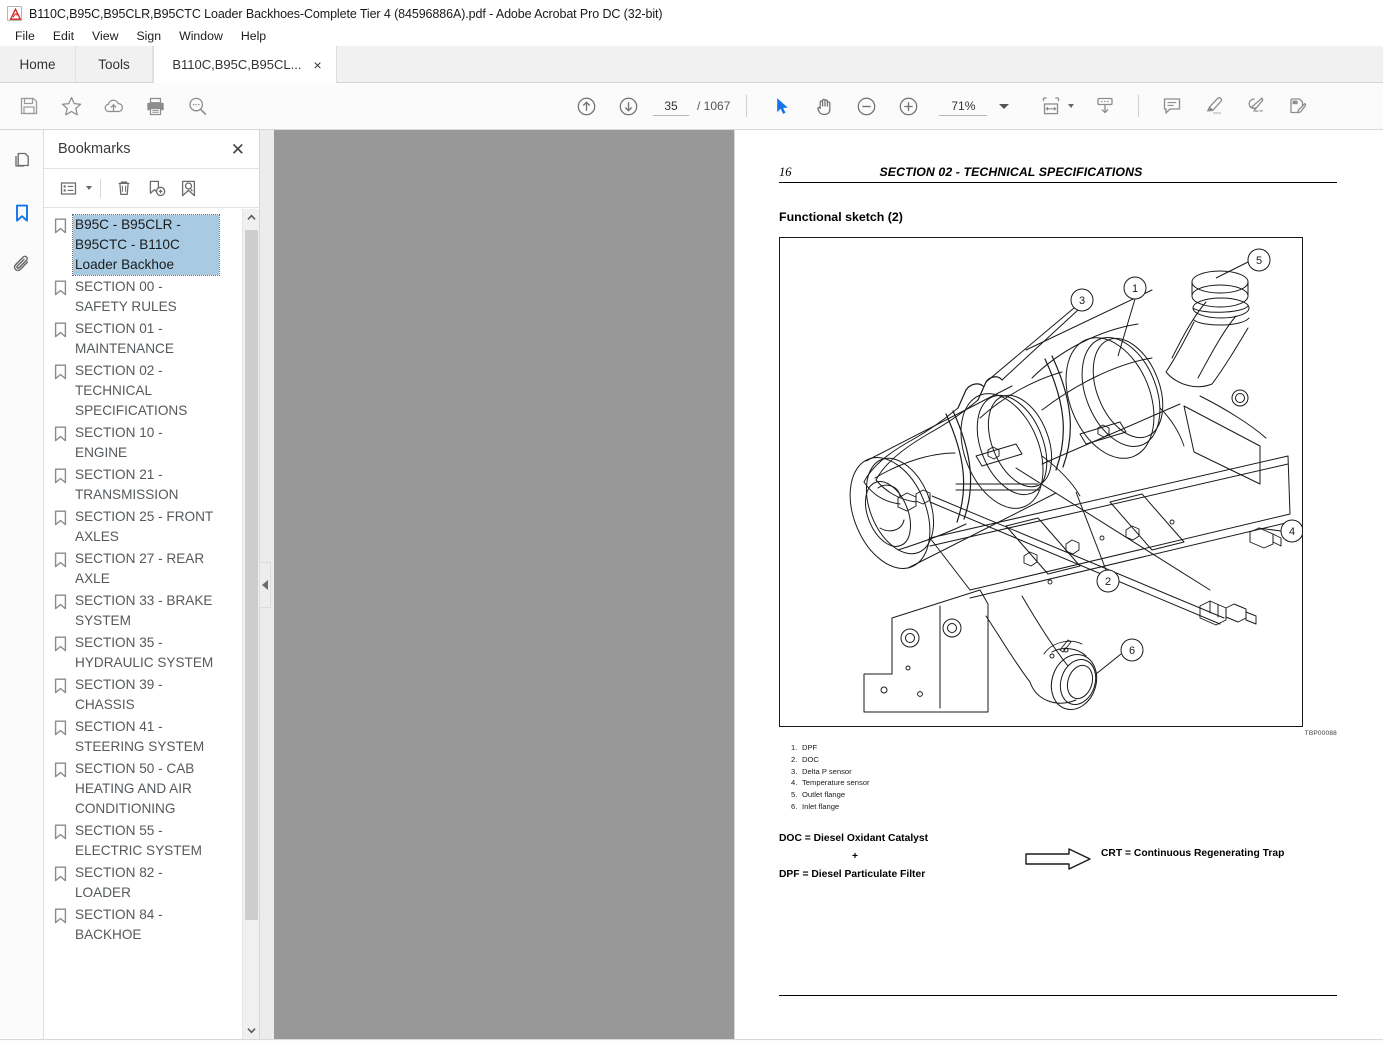 The image size is (1383, 1041). Describe the element at coordinates (1135, 289) in the screenshot. I see `callout-1: 1` at that location.